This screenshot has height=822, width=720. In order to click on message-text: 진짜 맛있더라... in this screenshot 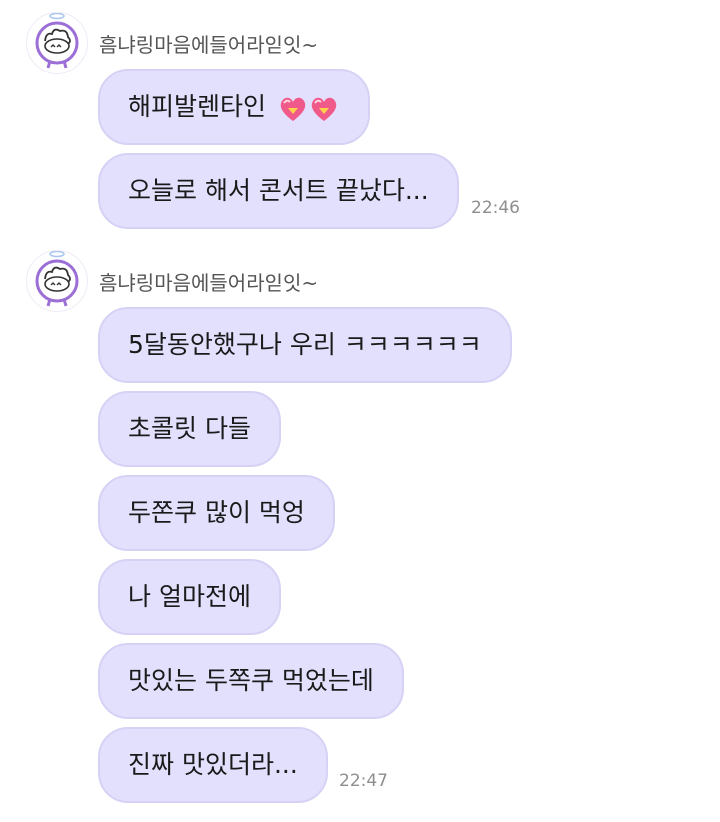, I will do `click(213, 764)`.